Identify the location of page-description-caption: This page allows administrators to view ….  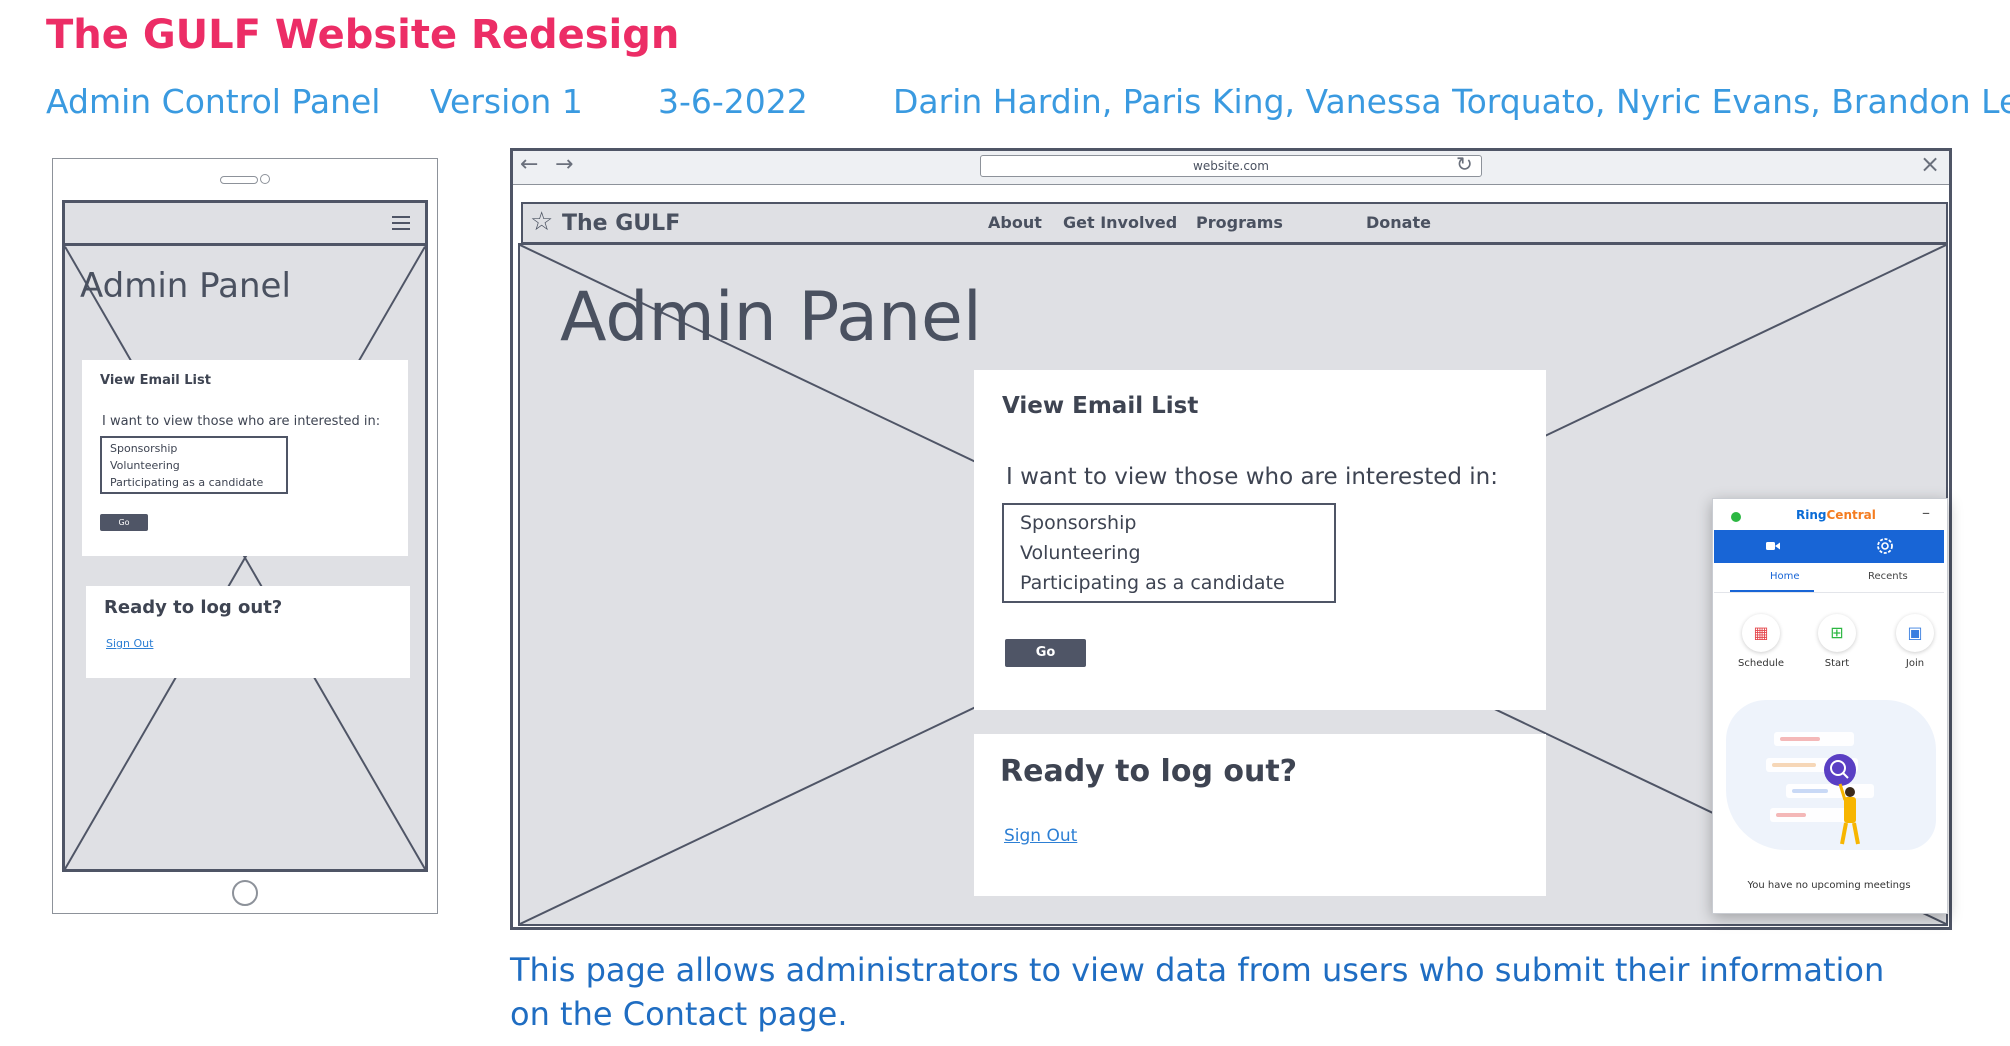
(1197, 992).